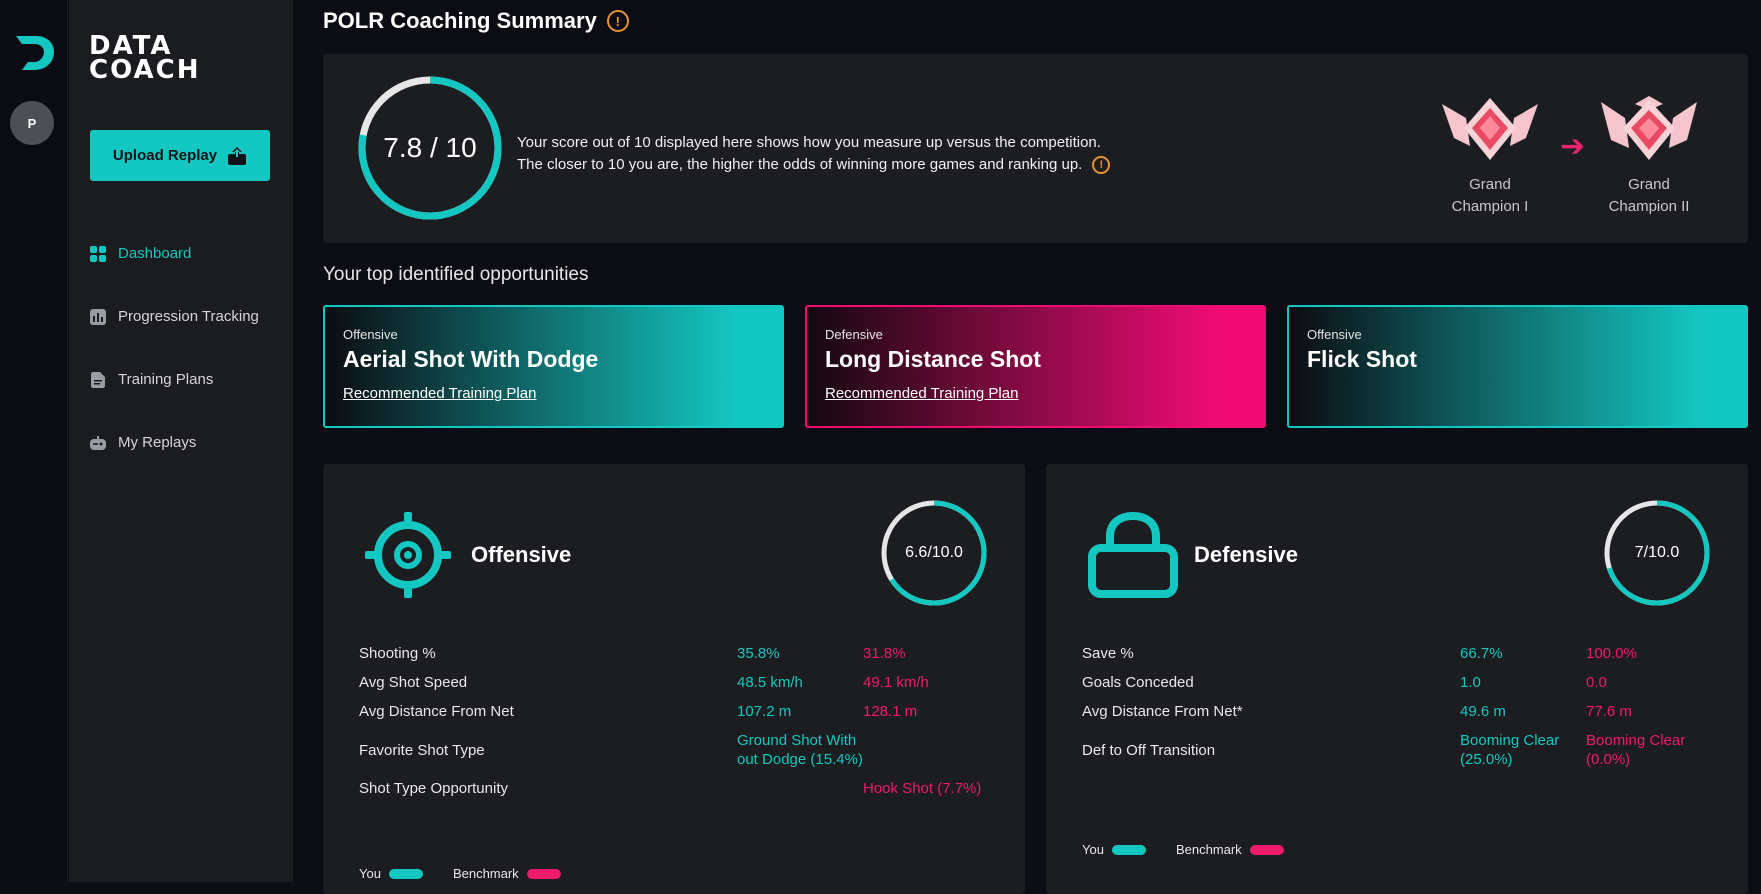  What do you see at coordinates (1649, 184) in the screenshot?
I see `rank-next-line-1: Grand` at bounding box center [1649, 184].